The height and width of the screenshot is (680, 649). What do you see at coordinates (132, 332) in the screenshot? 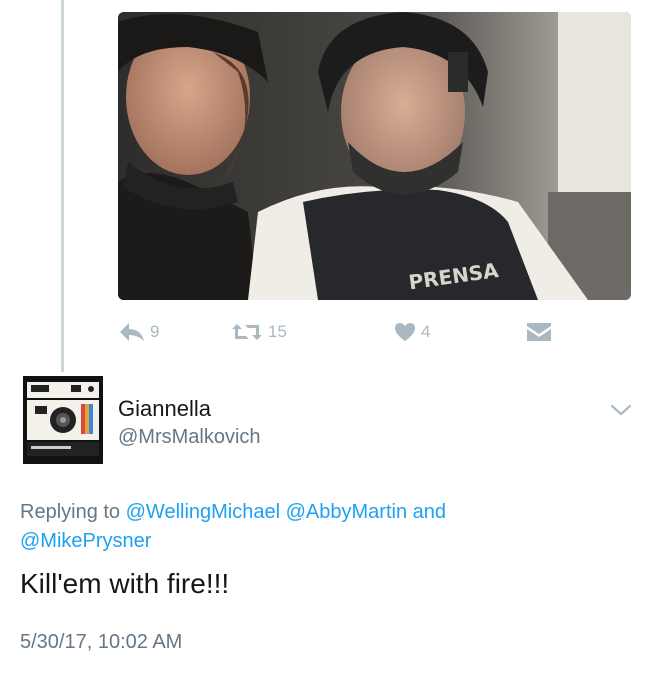
I see `reply-icon` at bounding box center [132, 332].